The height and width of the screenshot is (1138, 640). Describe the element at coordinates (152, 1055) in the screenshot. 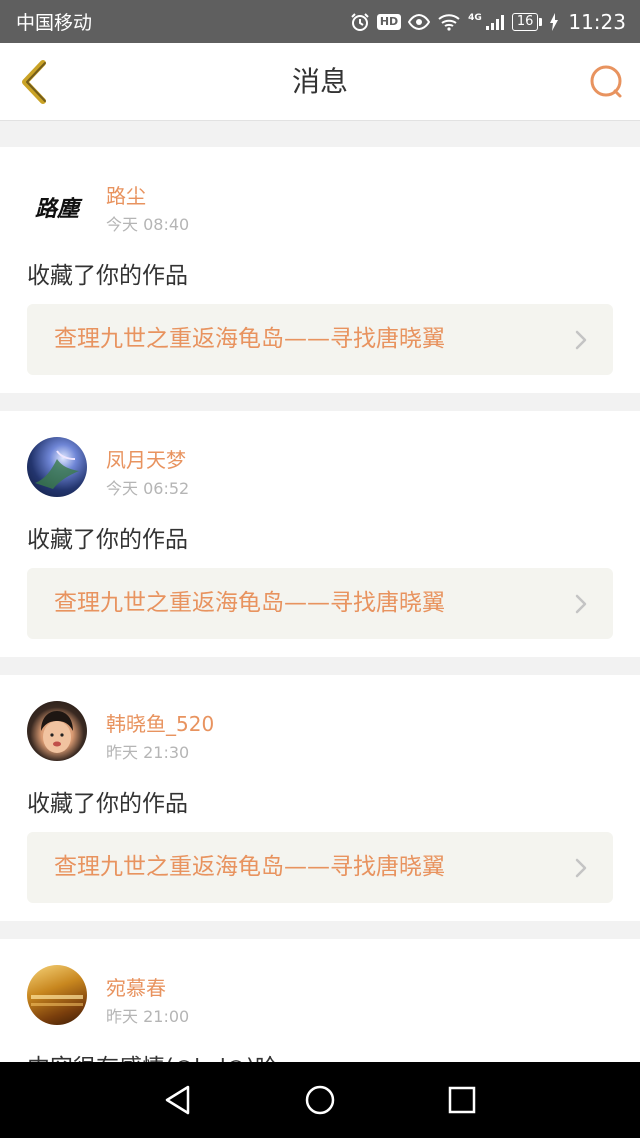

I see `message-text: 内容很有感情(○'ω'○)哈` at that location.